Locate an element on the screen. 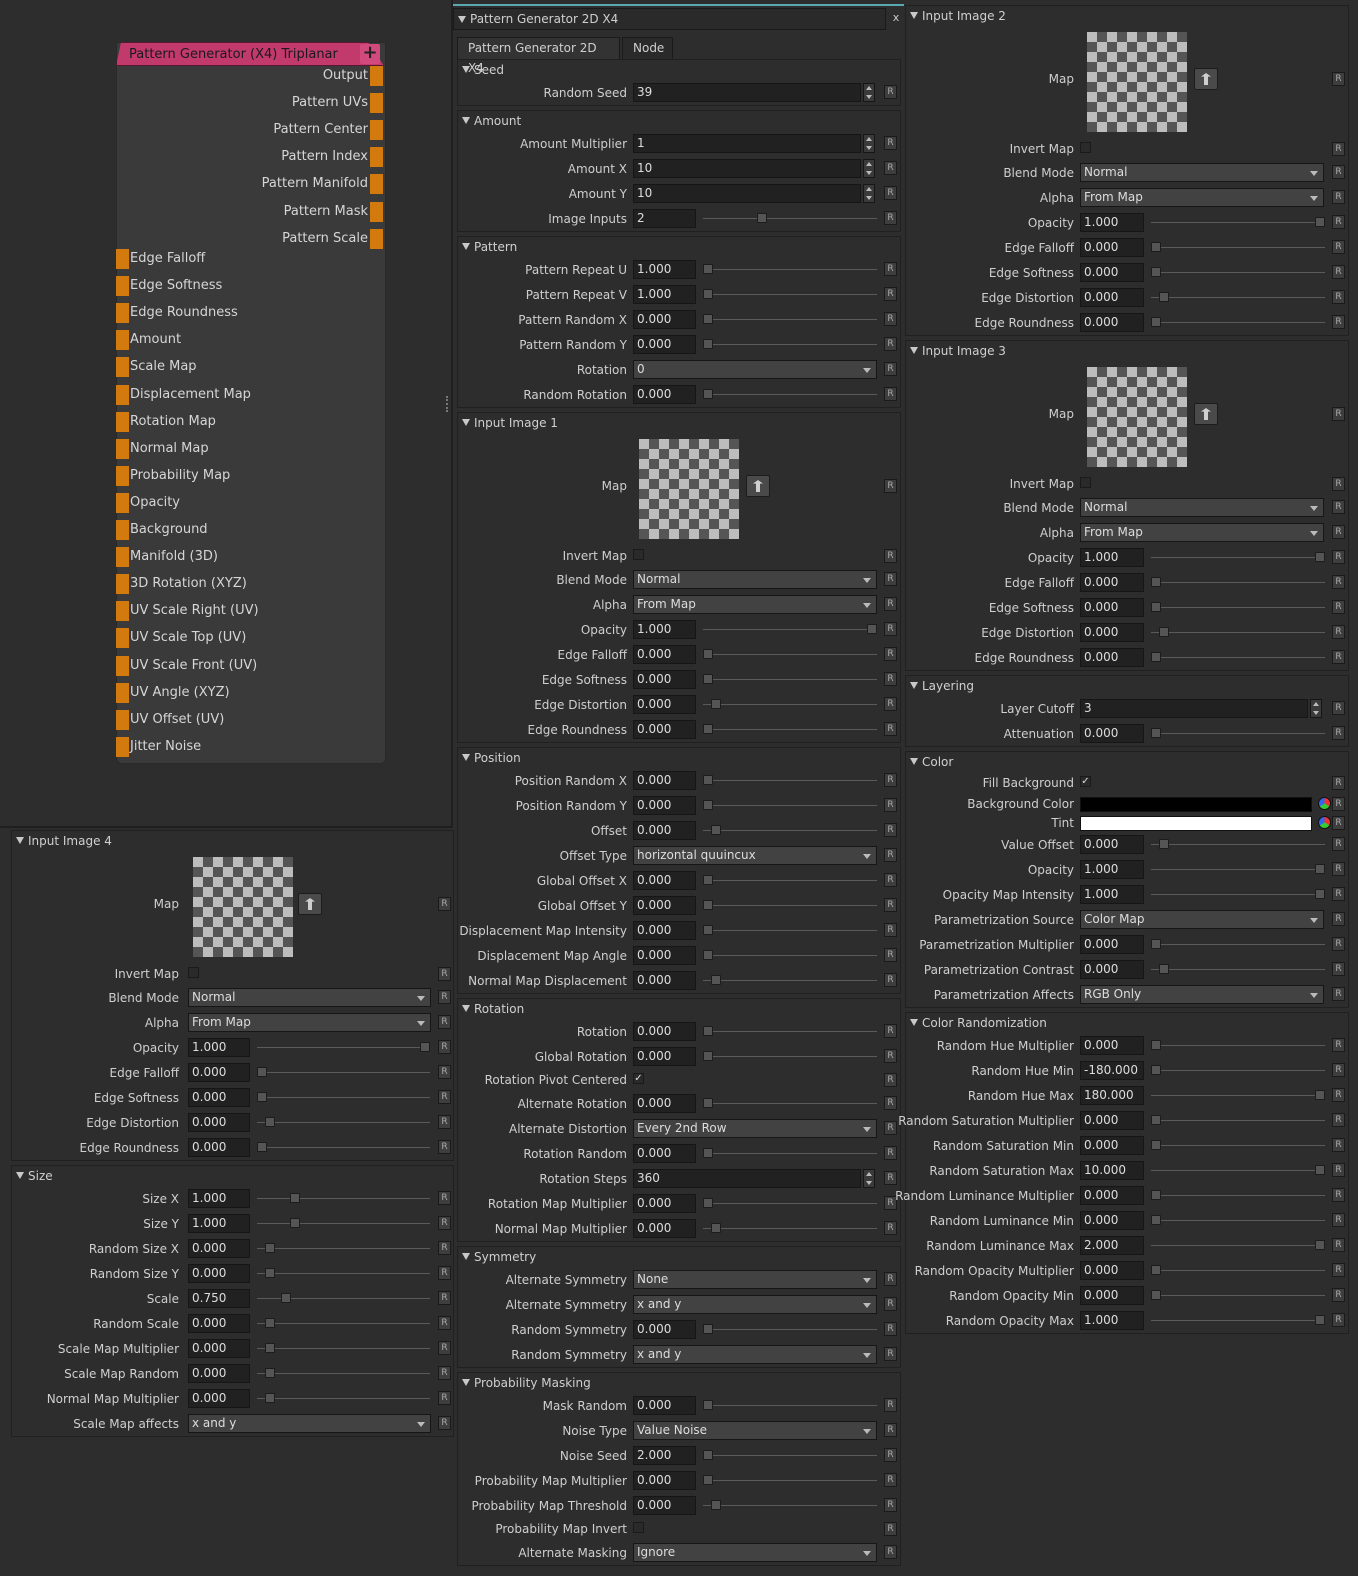 Image resolution: width=1358 pixels, height=1576 pixels. global-offset-y-field: 0.000 is located at coordinates (664, 905).